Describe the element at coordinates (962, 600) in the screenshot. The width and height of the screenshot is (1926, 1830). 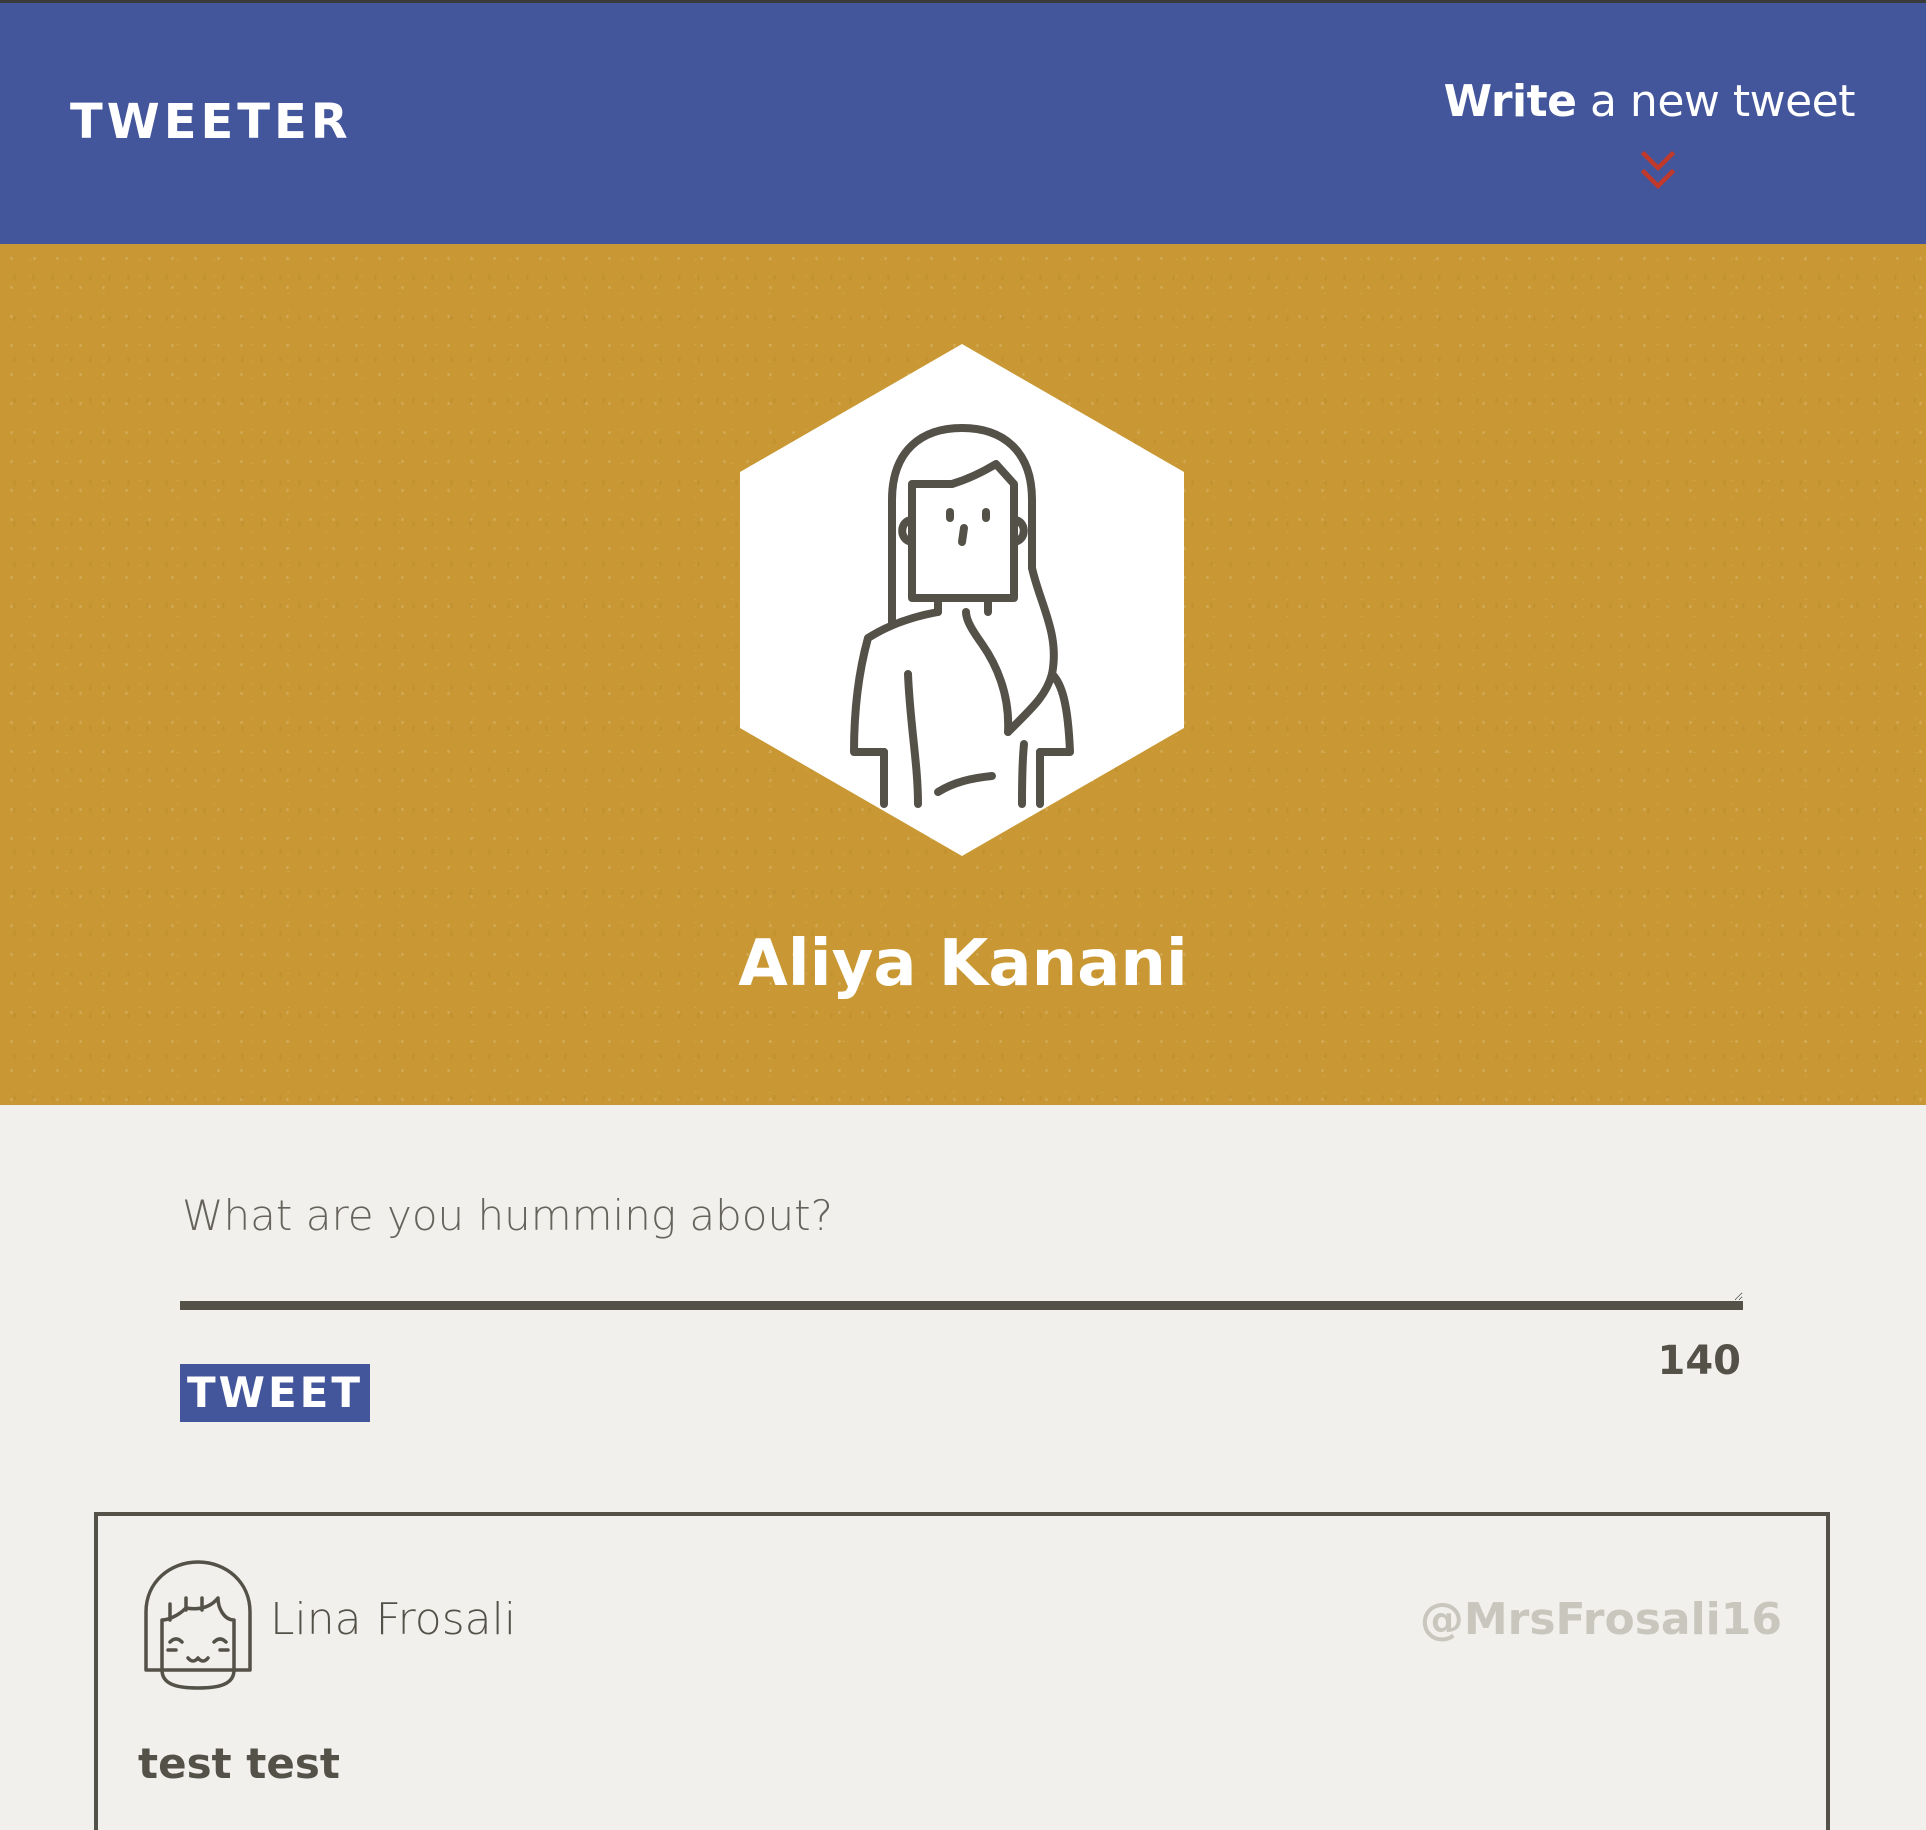
I see `woman-avatar-icon` at that location.